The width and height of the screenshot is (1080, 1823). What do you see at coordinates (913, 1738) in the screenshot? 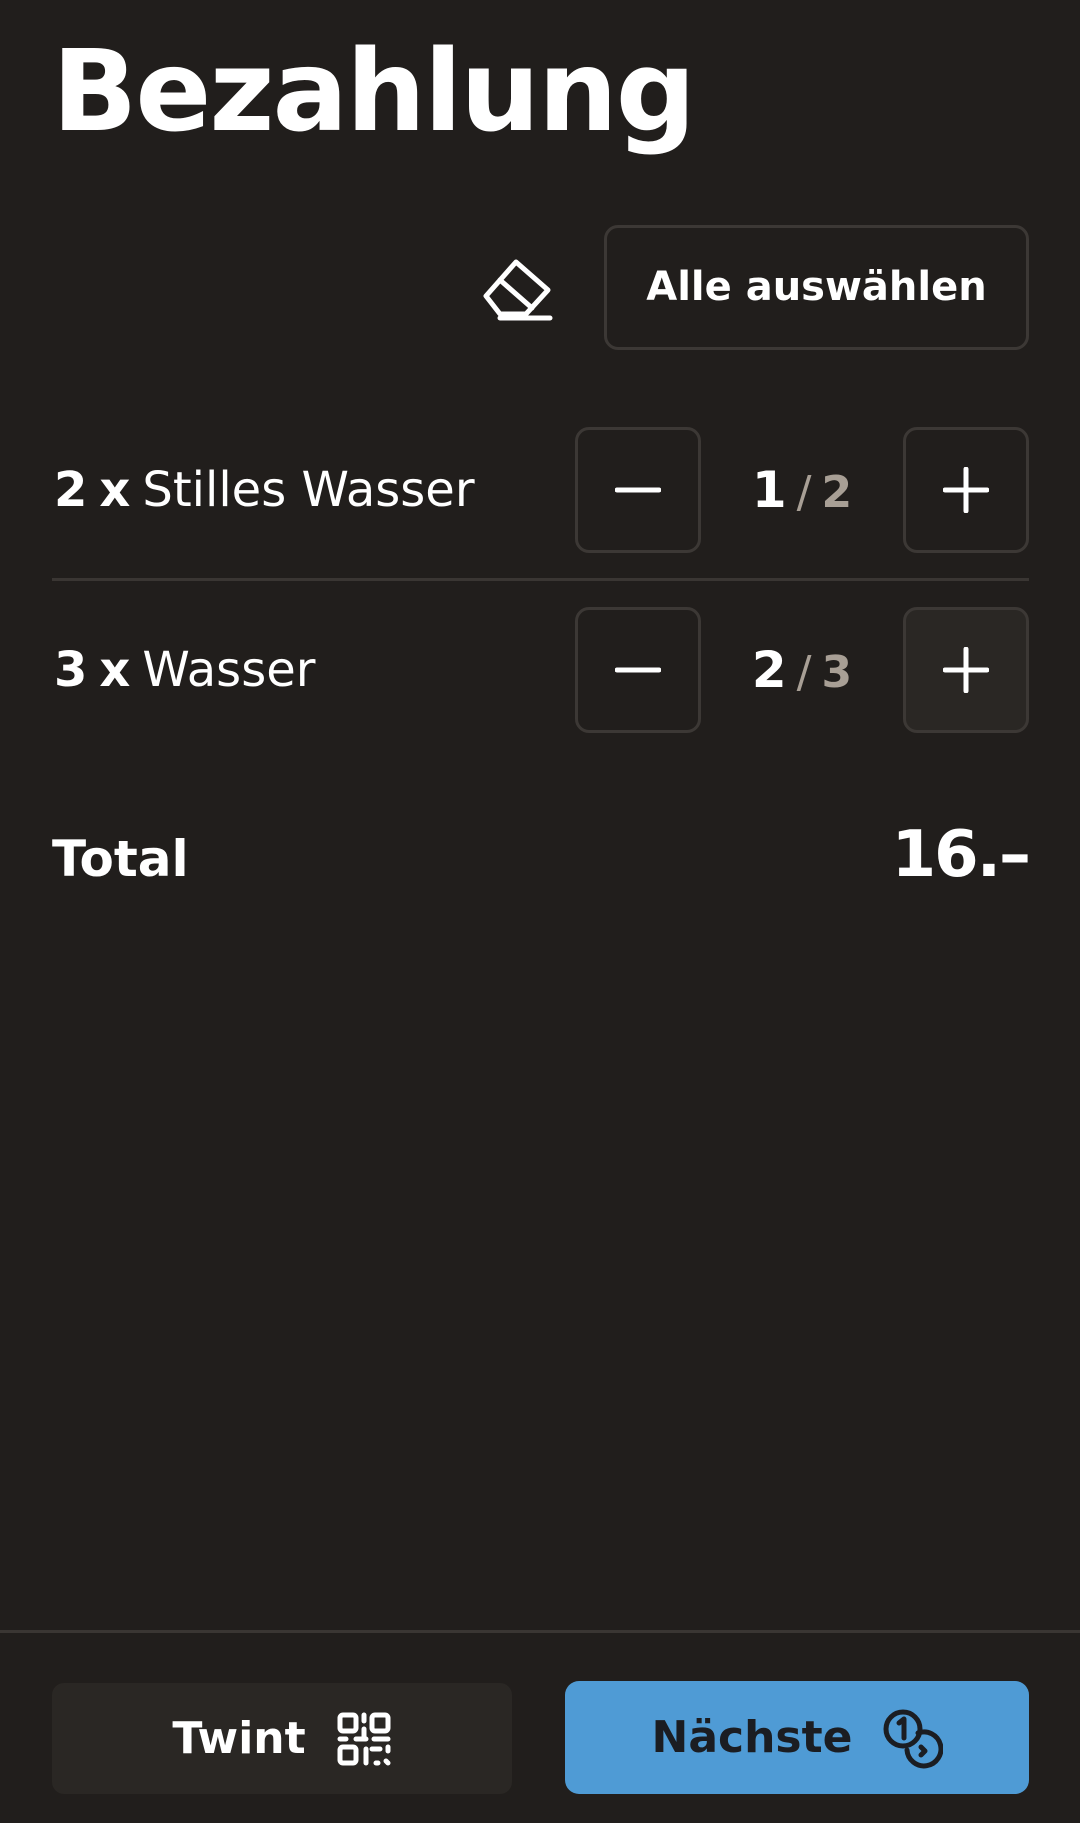
I see `coins-icon` at bounding box center [913, 1738].